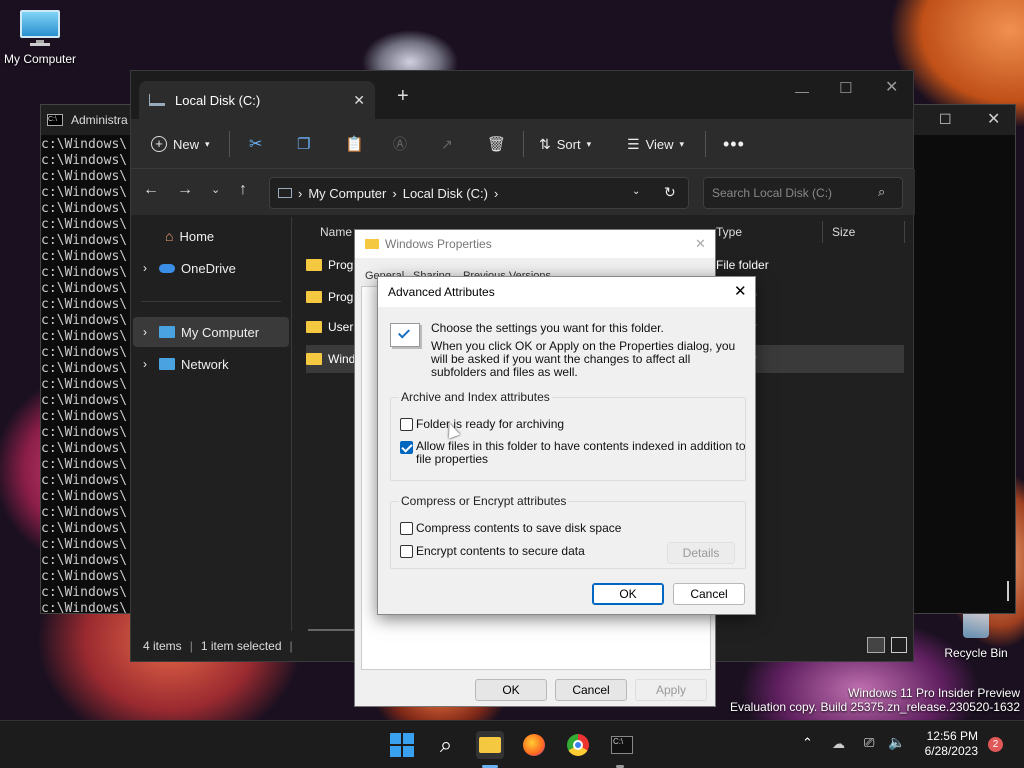  I want to click on sort-icon: ⇅, so click(545, 143).